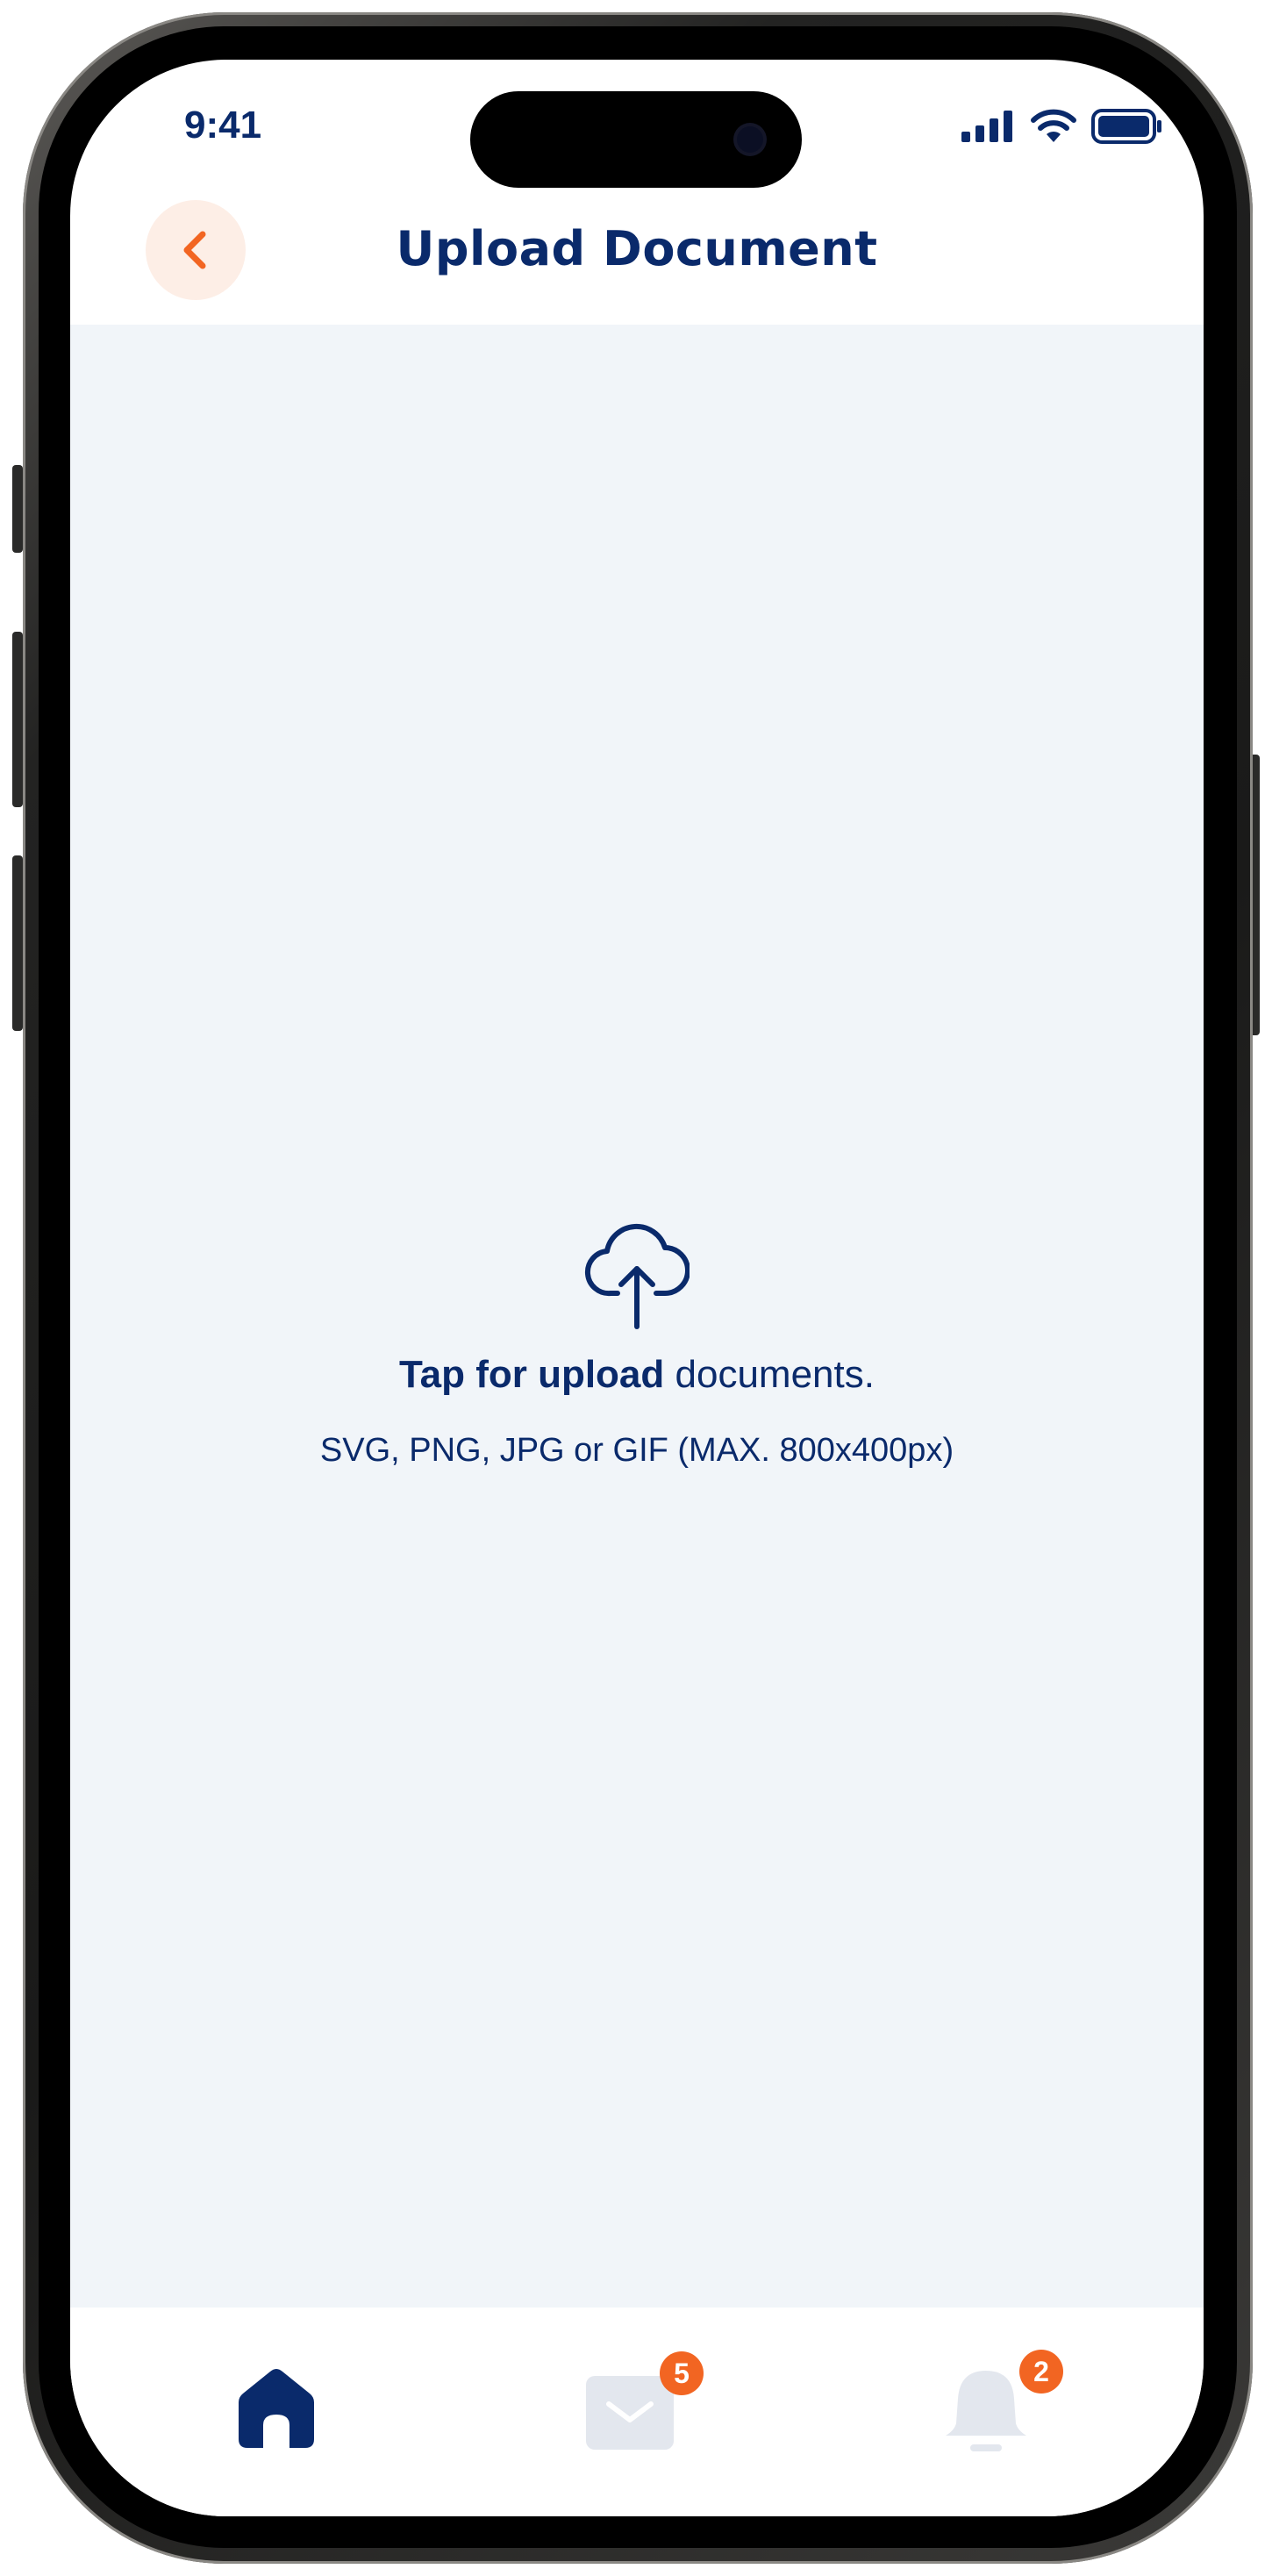 Image resolution: width=1272 pixels, height=2576 pixels. I want to click on front-camera-icon, so click(750, 139).